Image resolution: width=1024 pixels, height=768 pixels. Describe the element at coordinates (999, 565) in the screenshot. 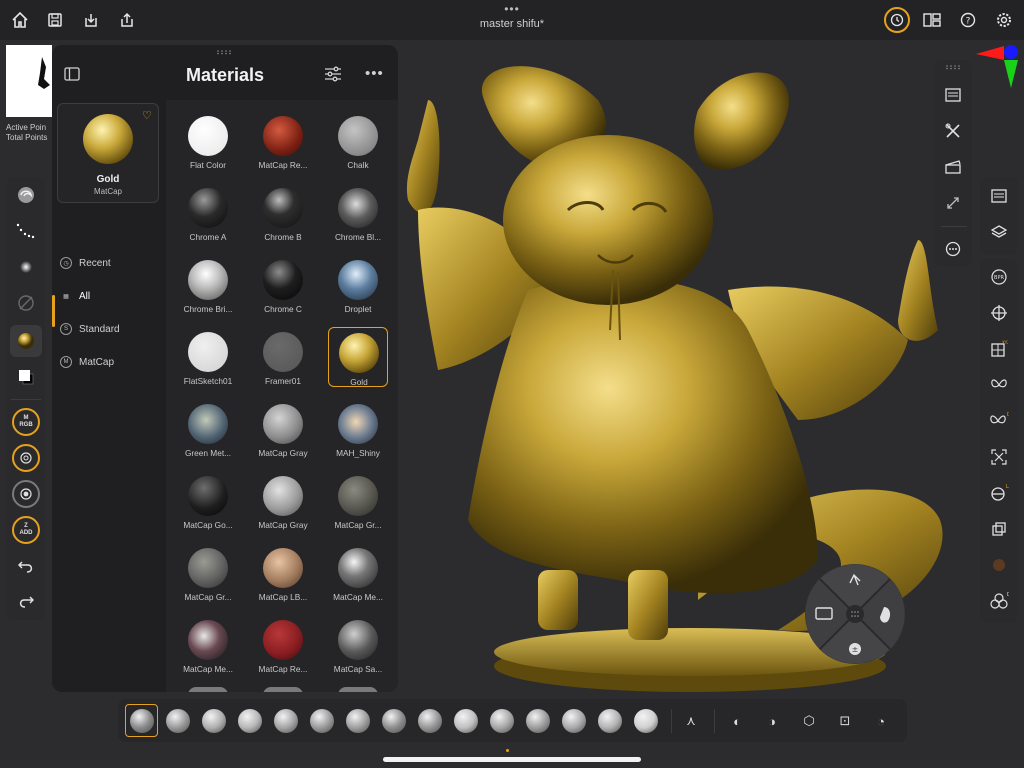

I see `texture-sphere-icon` at that location.